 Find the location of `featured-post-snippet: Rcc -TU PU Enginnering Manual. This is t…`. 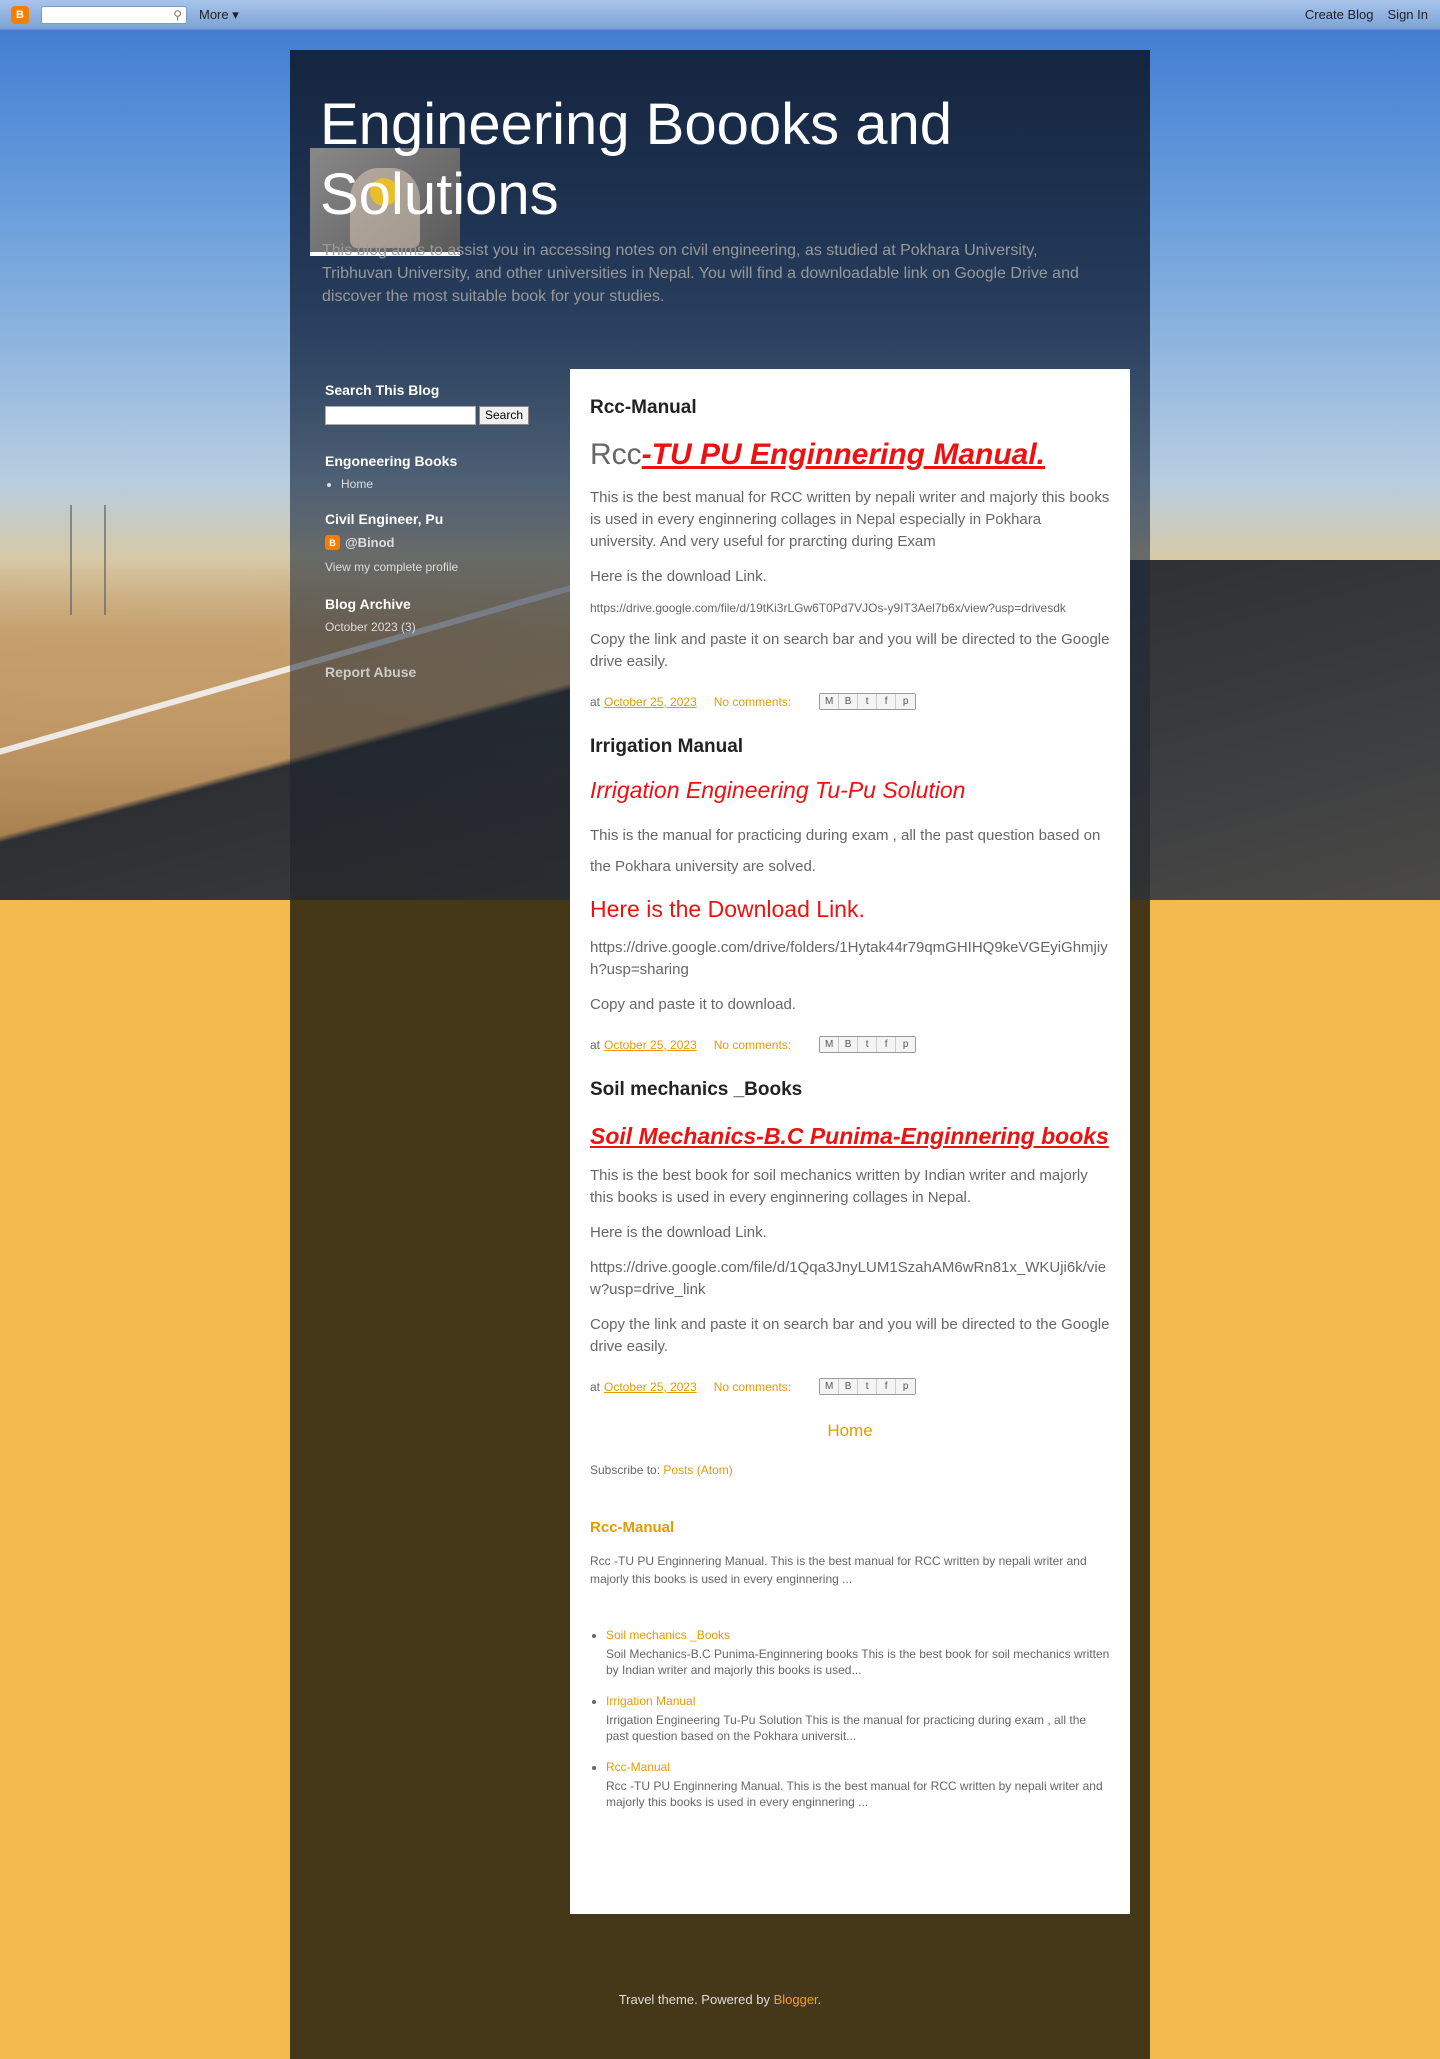

featured-post-snippet: Rcc -TU PU Enginnering Manual. This is t… is located at coordinates (838, 1570).